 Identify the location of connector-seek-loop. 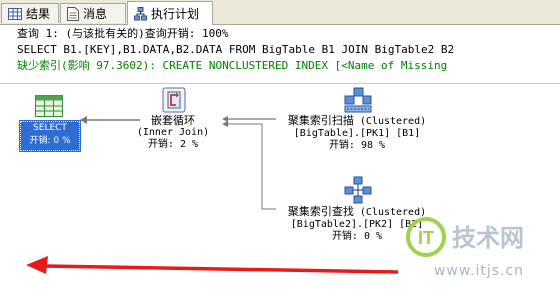
(251, 166).